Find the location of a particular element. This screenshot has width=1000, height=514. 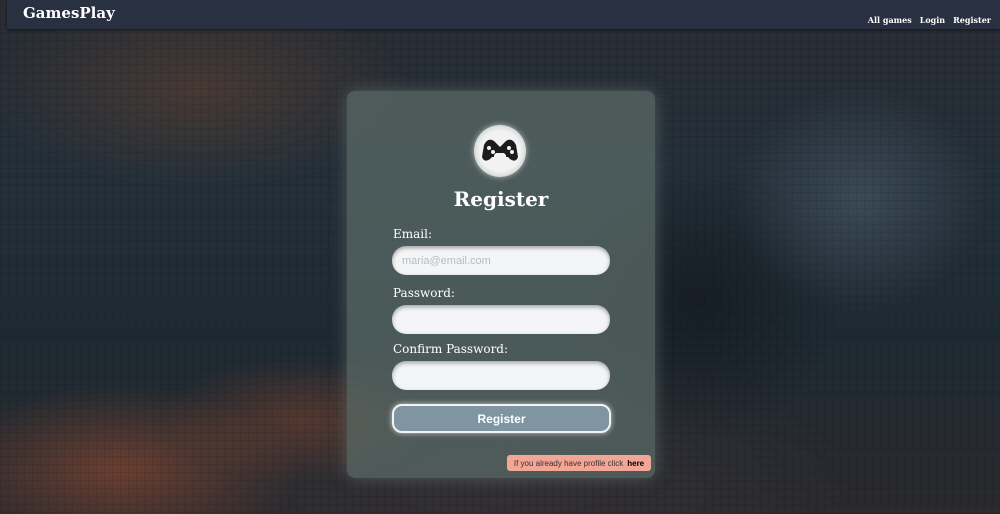

password-input is located at coordinates (501, 319).